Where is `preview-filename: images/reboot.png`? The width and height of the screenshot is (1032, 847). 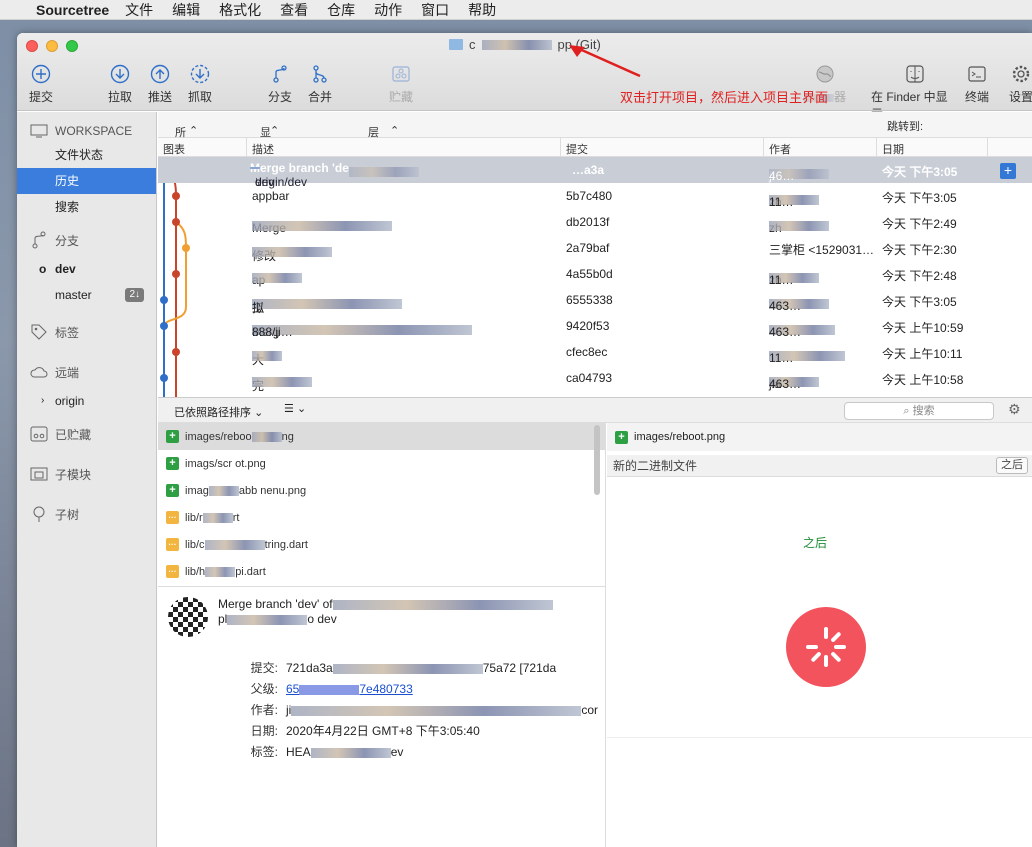
preview-filename: images/reboot.png is located at coordinates (680, 437).